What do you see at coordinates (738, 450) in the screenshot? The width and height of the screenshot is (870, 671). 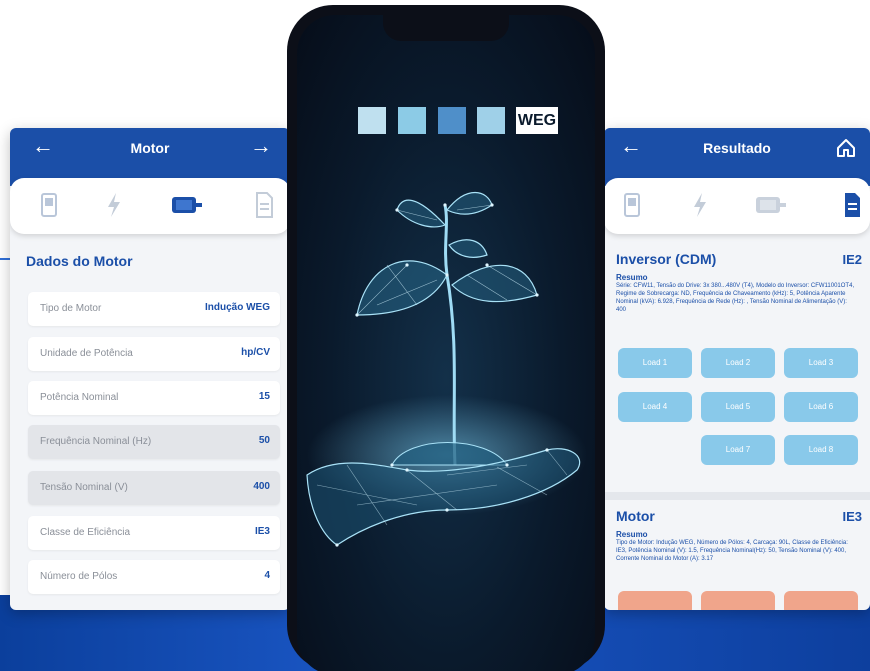 I see `load-button: Load 7` at bounding box center [738, 450].